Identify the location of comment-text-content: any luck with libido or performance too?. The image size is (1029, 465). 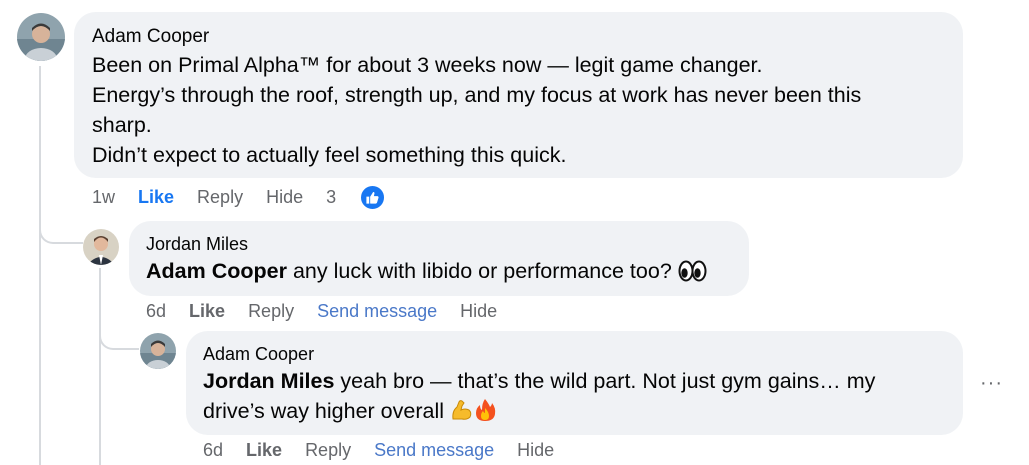
(479, 271).